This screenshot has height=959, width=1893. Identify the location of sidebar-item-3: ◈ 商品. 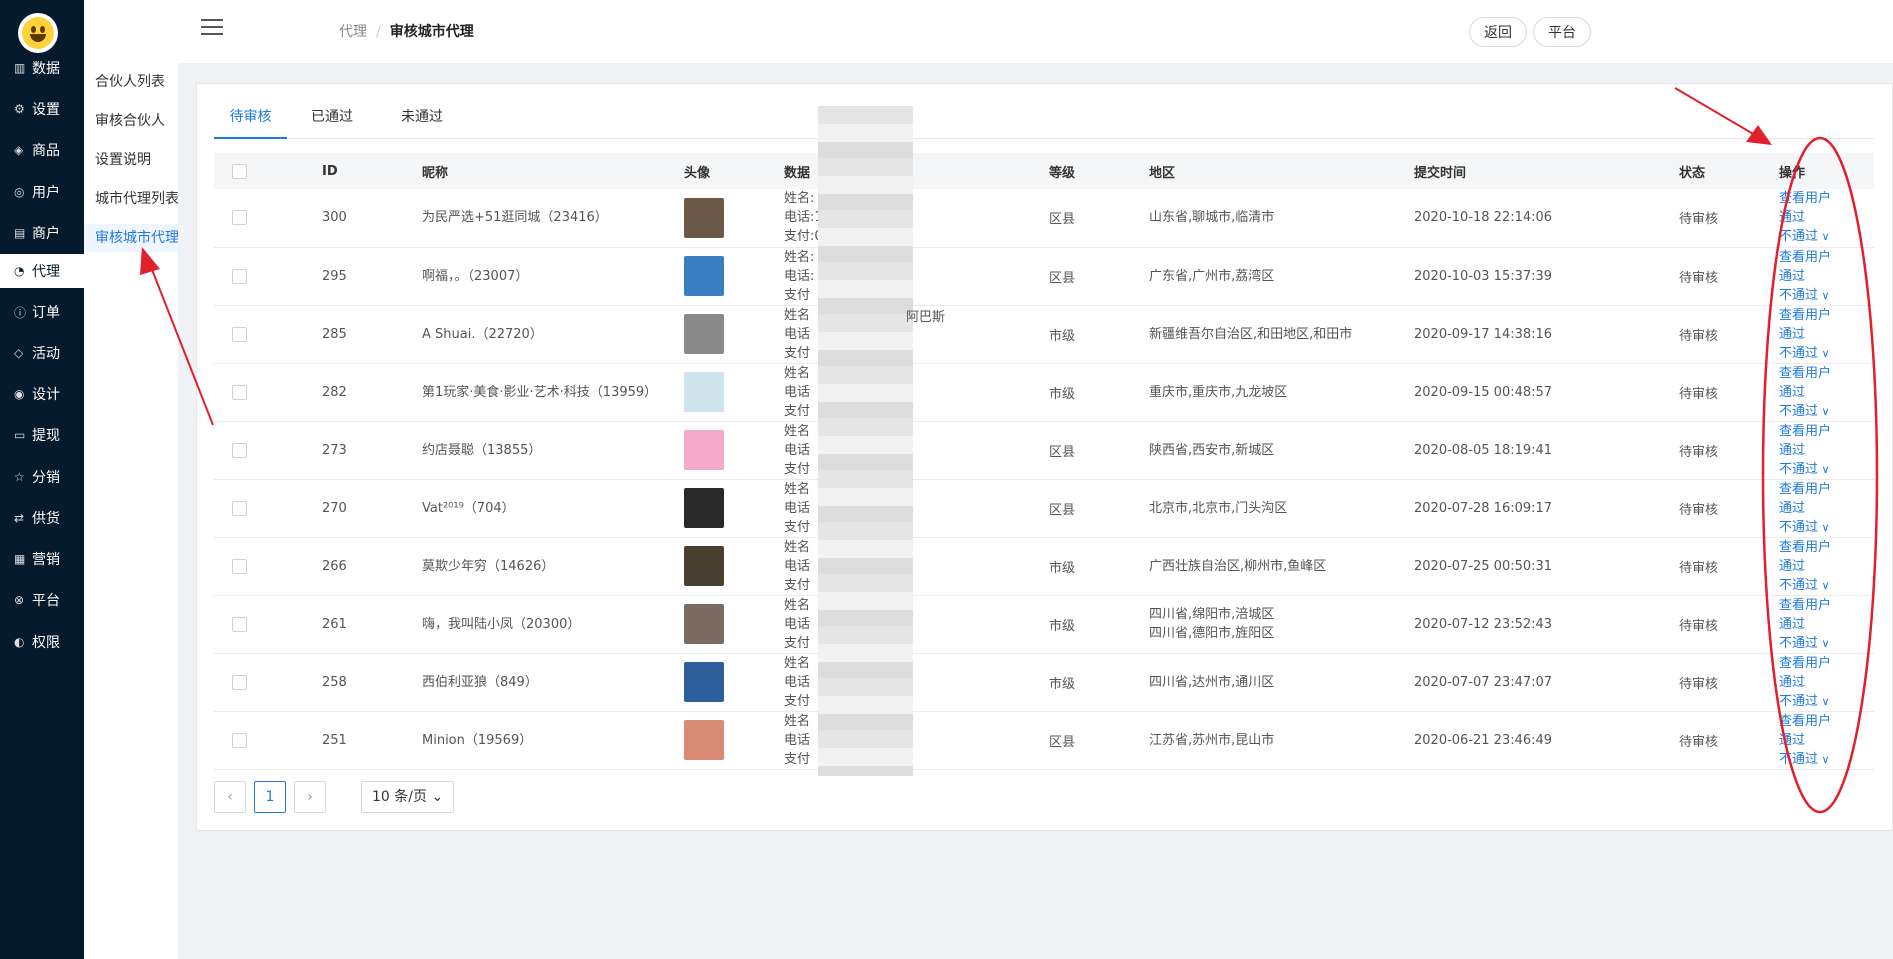
(42, 150).